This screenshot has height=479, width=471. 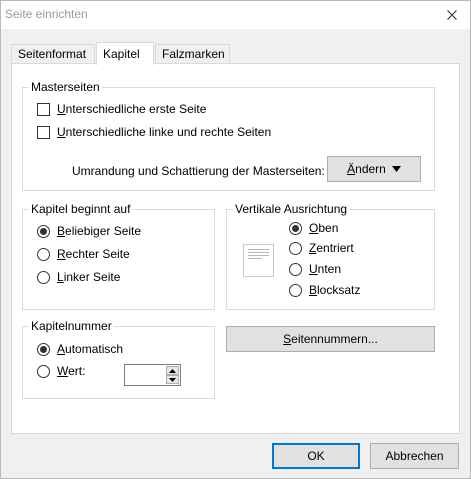 What do you see at coordinates (324, 228) in the screenshot?
I see `radio-label: Oben` at bounding box center [324, 228].